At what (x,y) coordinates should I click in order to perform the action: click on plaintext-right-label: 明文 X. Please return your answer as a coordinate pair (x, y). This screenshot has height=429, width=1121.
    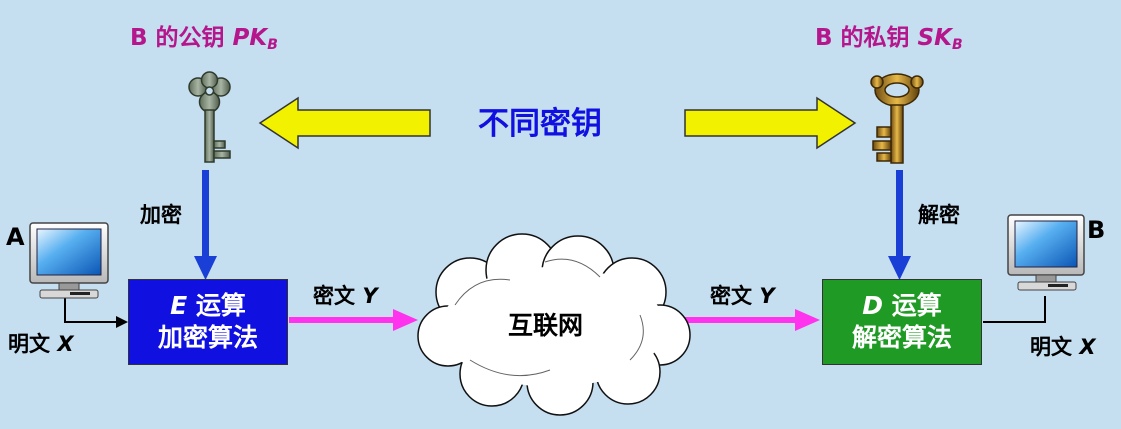
    Looking at the image, I should click on (1063, 347).